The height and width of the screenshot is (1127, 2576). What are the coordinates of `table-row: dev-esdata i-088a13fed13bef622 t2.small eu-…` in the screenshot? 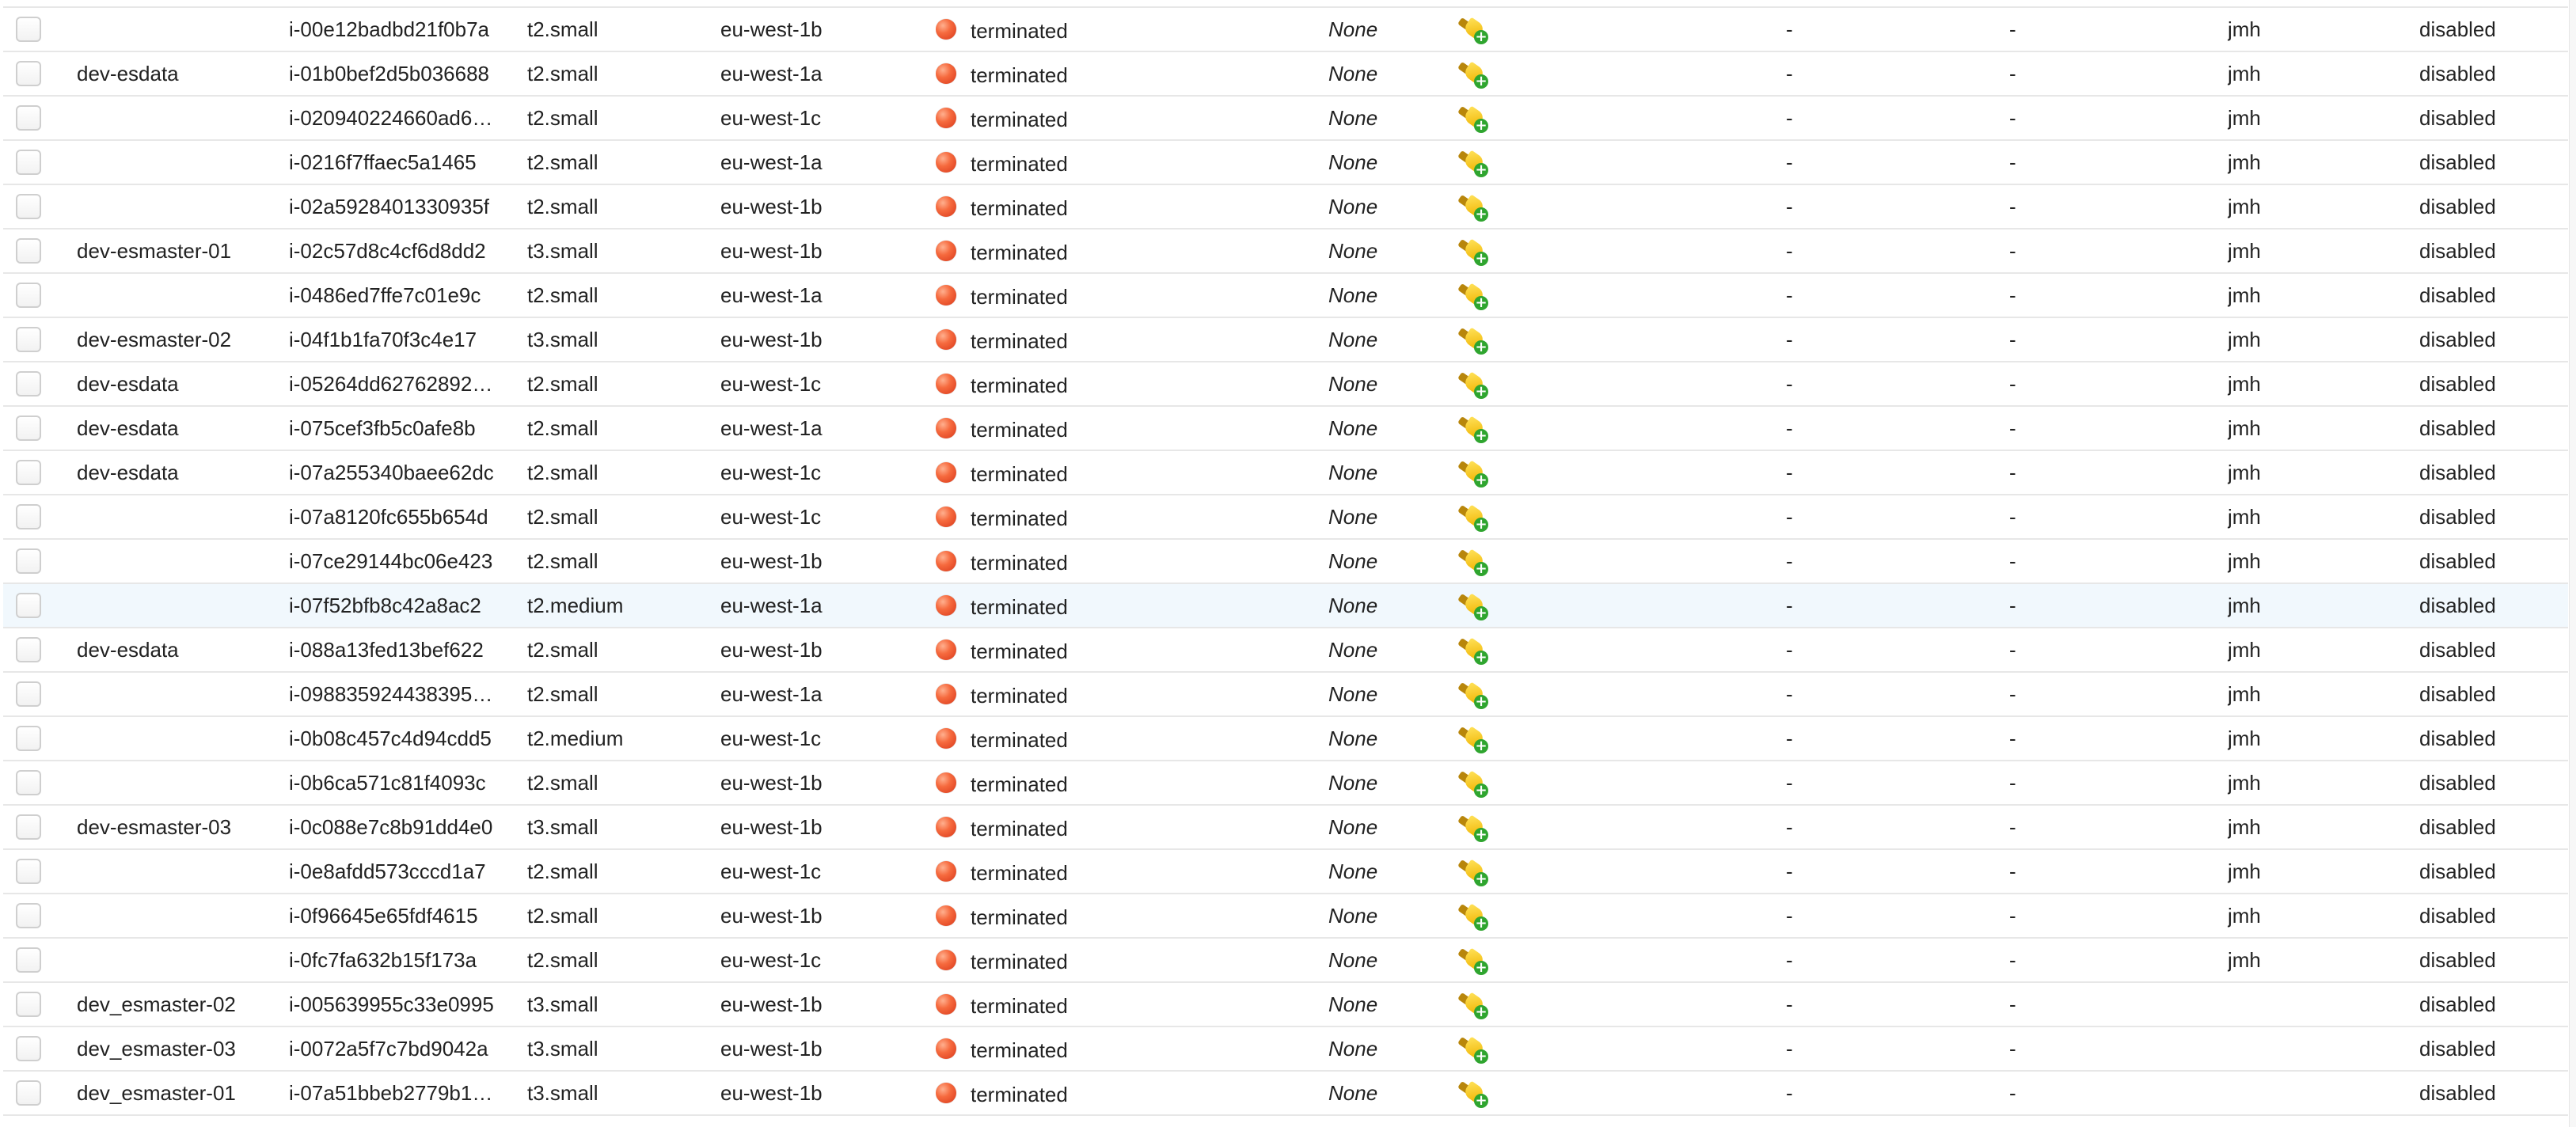 It's located at (1285, 650).